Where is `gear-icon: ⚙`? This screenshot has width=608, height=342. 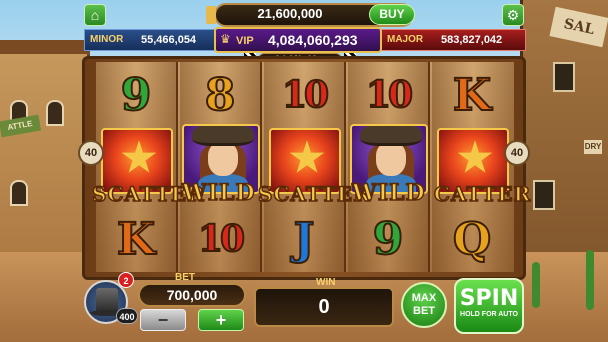 gear-icon: ⚙ is located at coordinates (513, 14).